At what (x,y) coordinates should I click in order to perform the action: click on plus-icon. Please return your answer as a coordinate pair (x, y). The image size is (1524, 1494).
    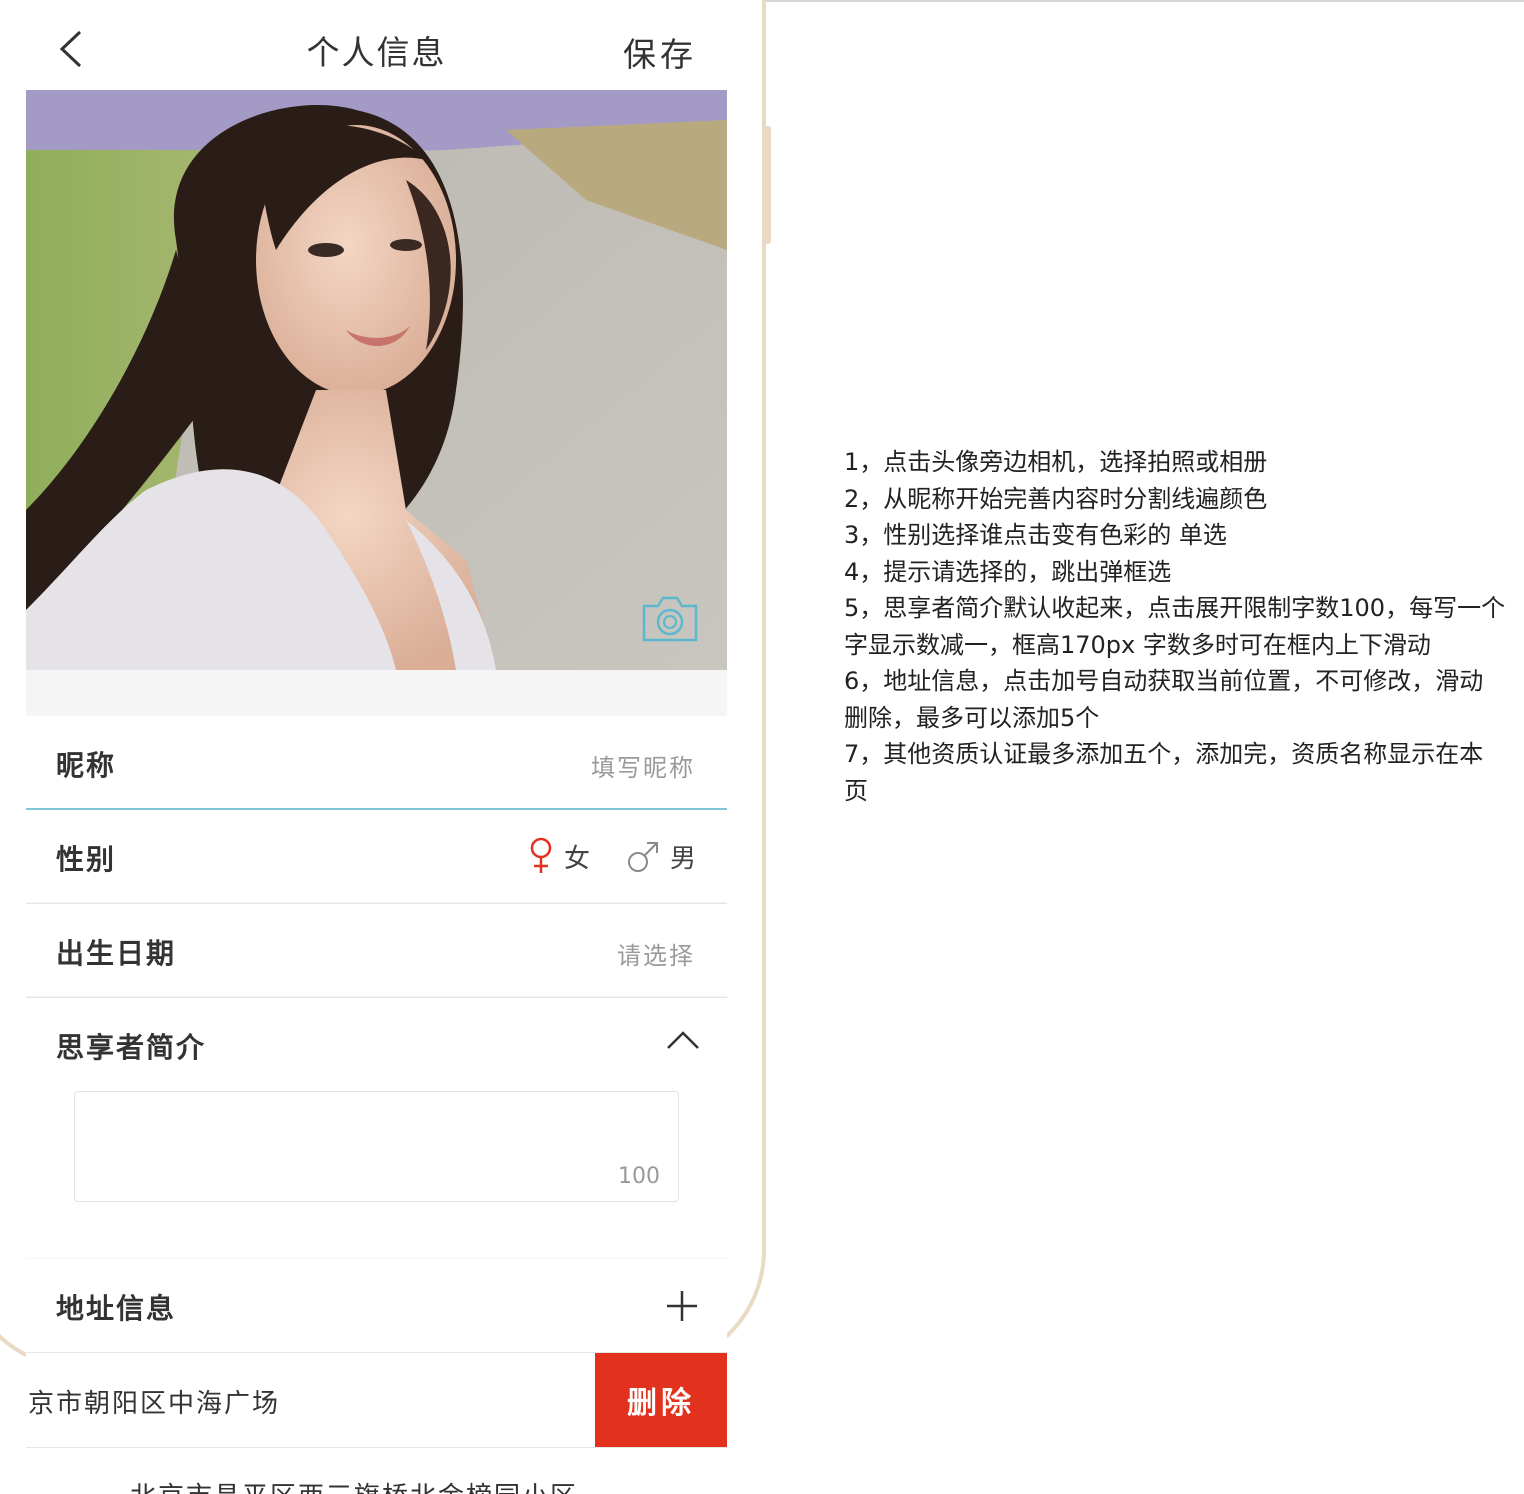
    Looking at the image, I should click on (682, 1306).